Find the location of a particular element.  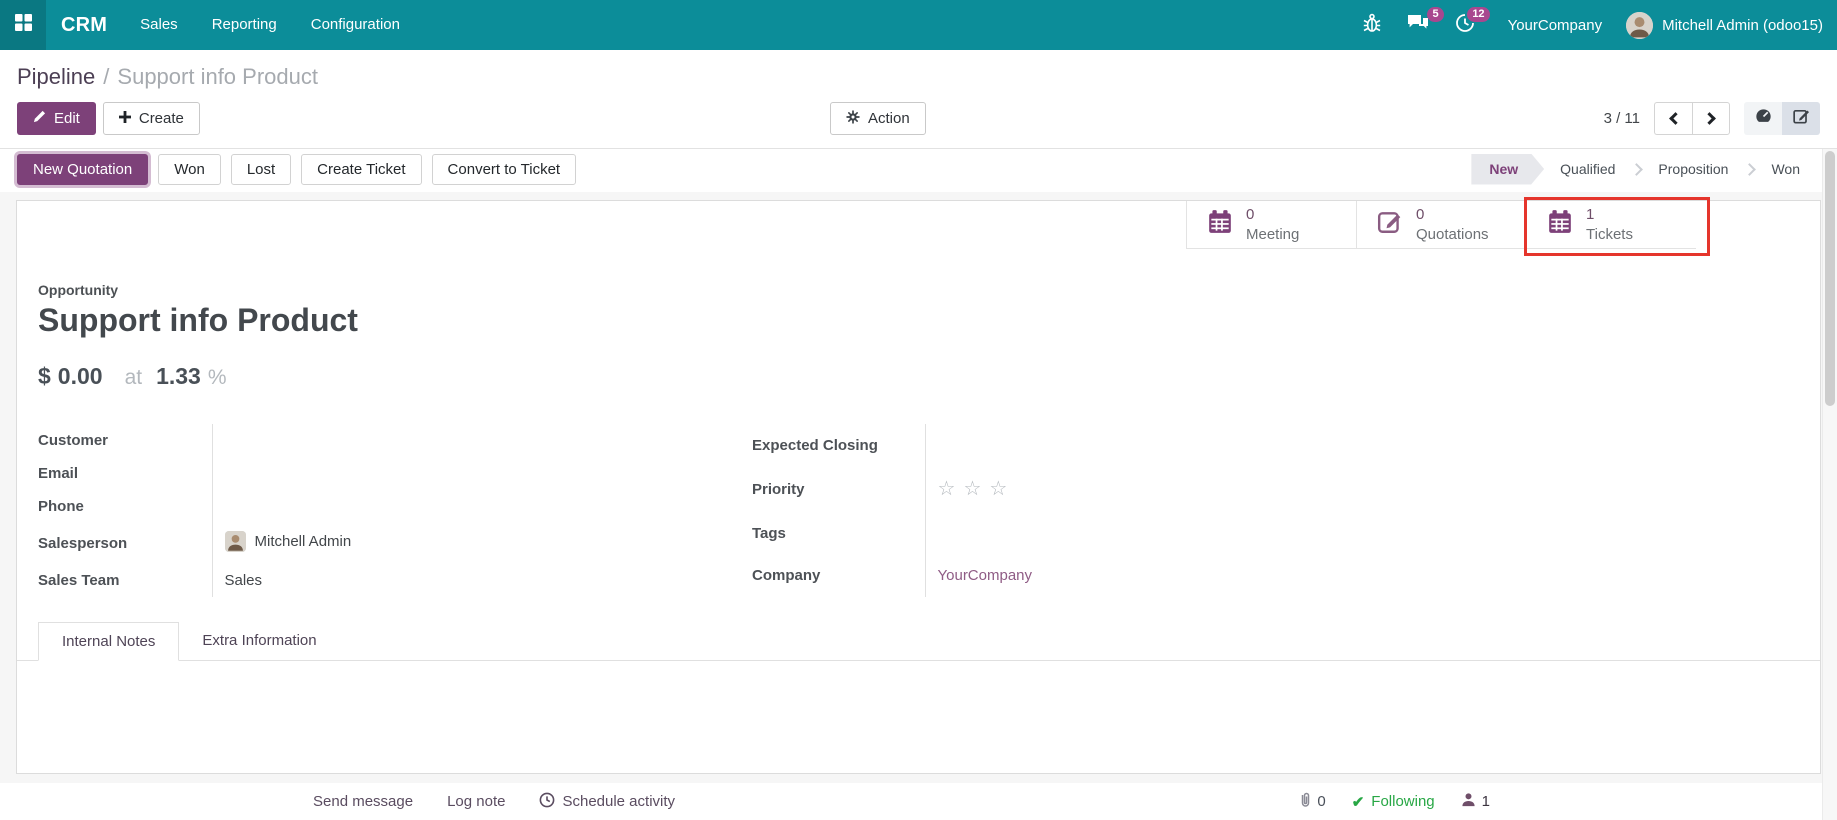

company-link: YourCompany is located at coordinates (985, 575).